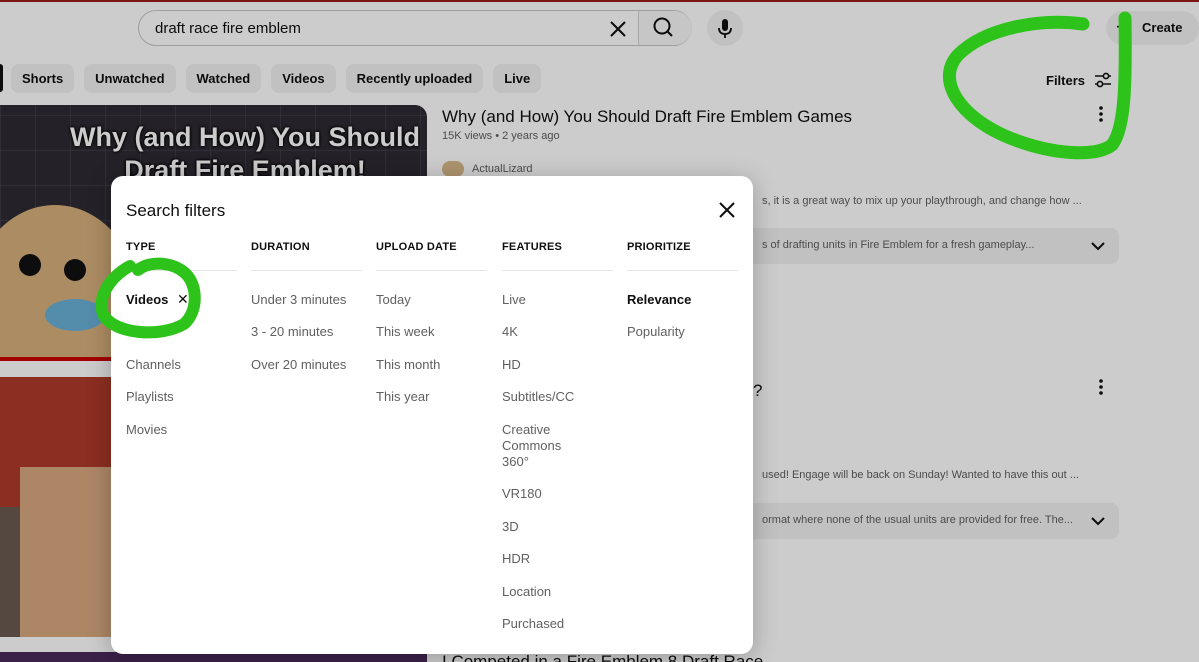 The height and width of the screenshot is (662, 1199). Describe the element at coordinates (181, 405) in the screenshot. I see `filter-option-playlists: Playlists` at that location.